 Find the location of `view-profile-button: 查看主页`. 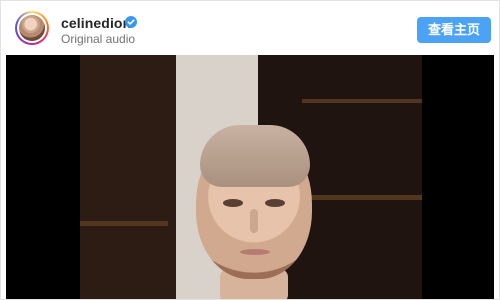

view-profile-button: 查看主页 is located at coordinates (454, 30).